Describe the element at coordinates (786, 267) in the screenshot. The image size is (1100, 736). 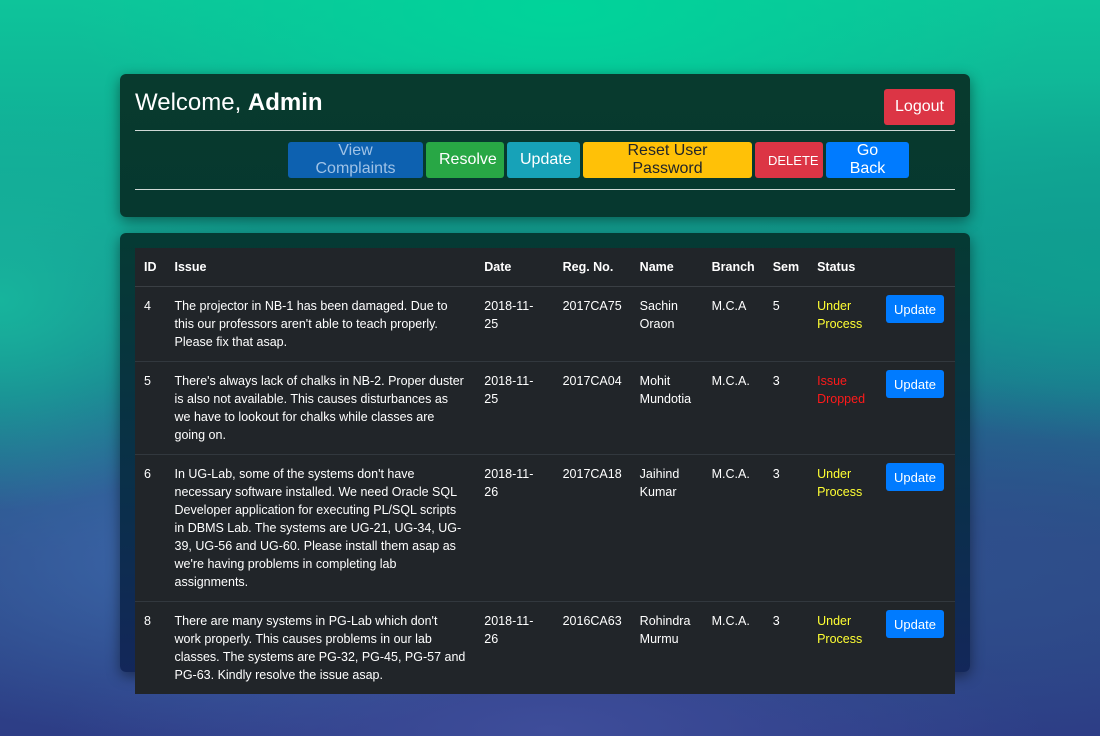
I see `column-header-sem: Sem` at that location.